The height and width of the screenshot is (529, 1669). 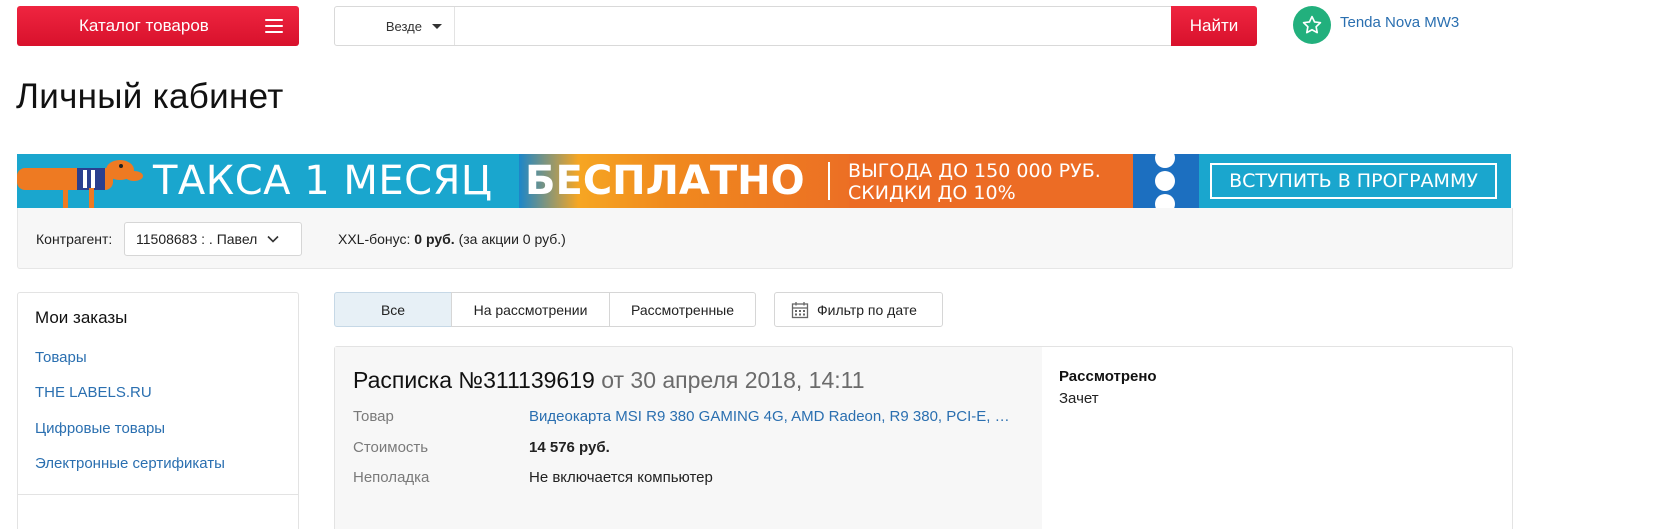 I want to click on catalog-button-label: Каталог товаров, so click(x=144, y=25).